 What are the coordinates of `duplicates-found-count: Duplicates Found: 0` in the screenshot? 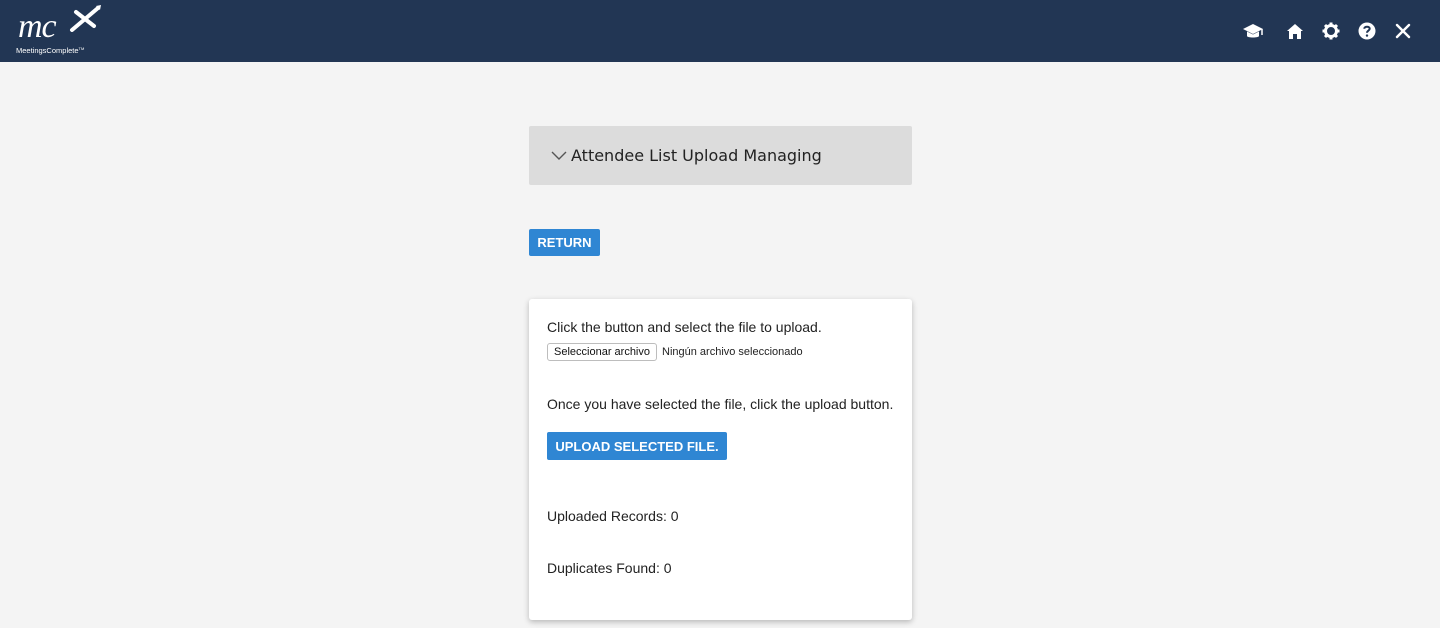 It's located at (609, 568).